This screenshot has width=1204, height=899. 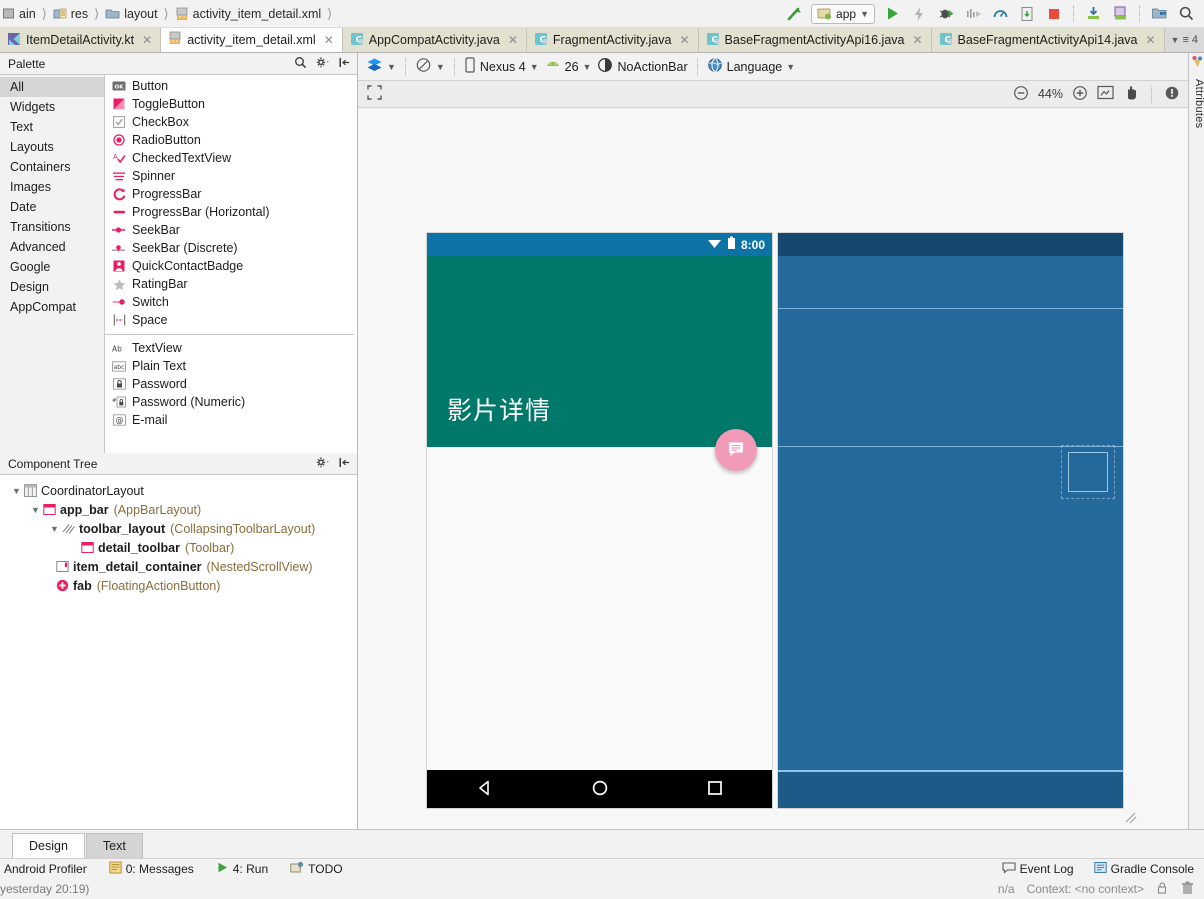 What do you see at coordinates (843, 13) in the screenshot?
I see `run-configuration-selector: app ▼` at bounding box center [843, 13].